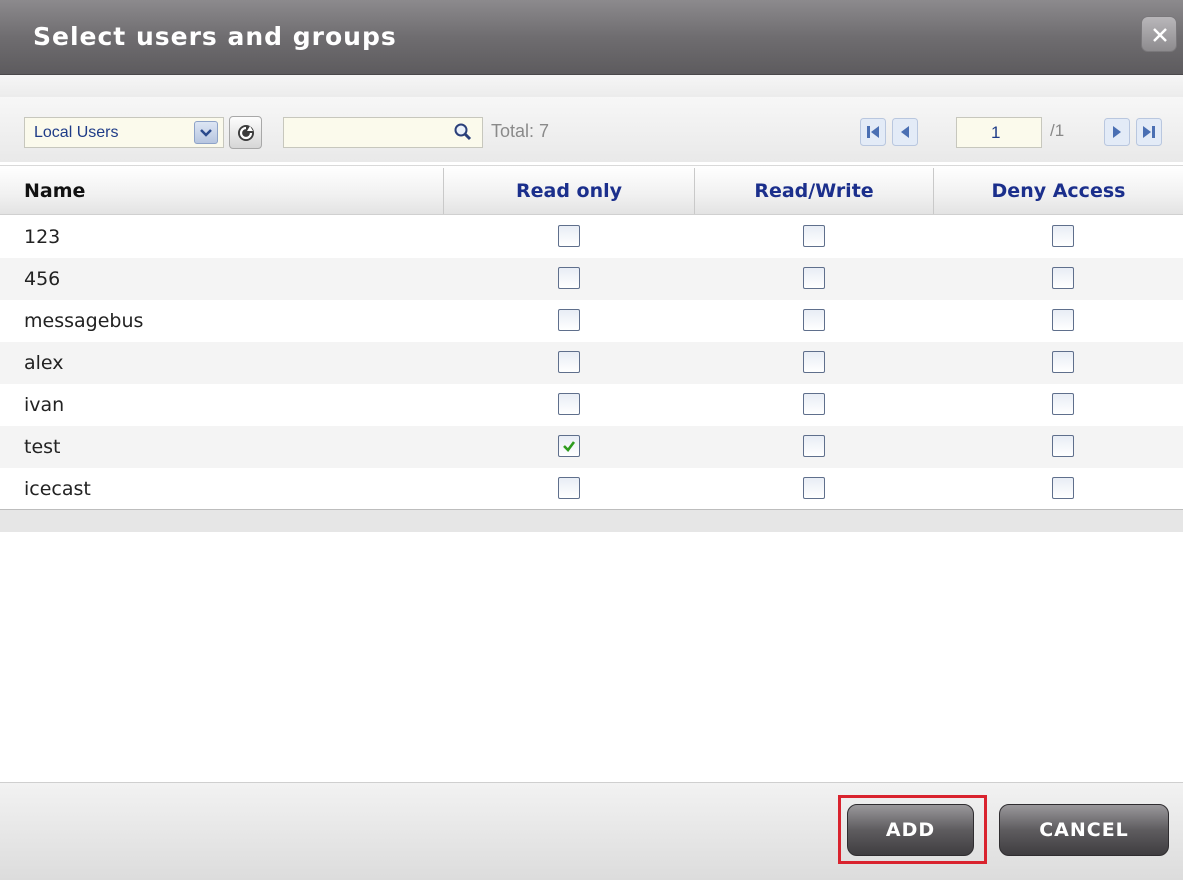 The width and height of the screenshot is (1183, 880). What do you see at coordinates (463, 132) in the screenshot?
I see `search-icon` at bounding box center [463, 132].